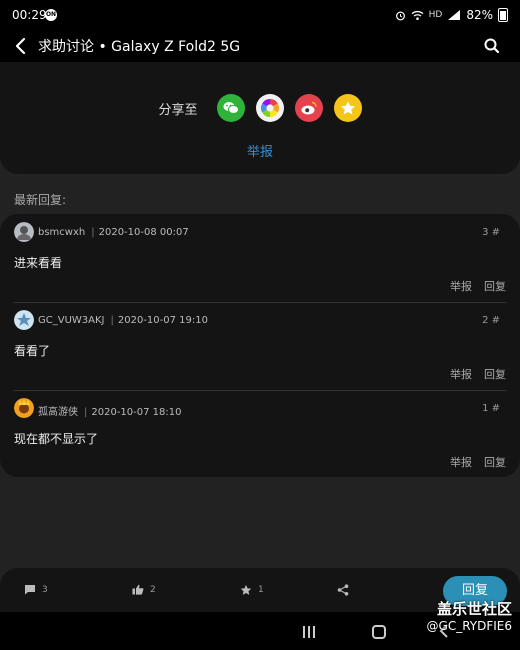 This screenshot has width=520, height=650. I want to click on reply-meta: bsmcwxh | 2020-10-08 00:07, so click(113, 232).